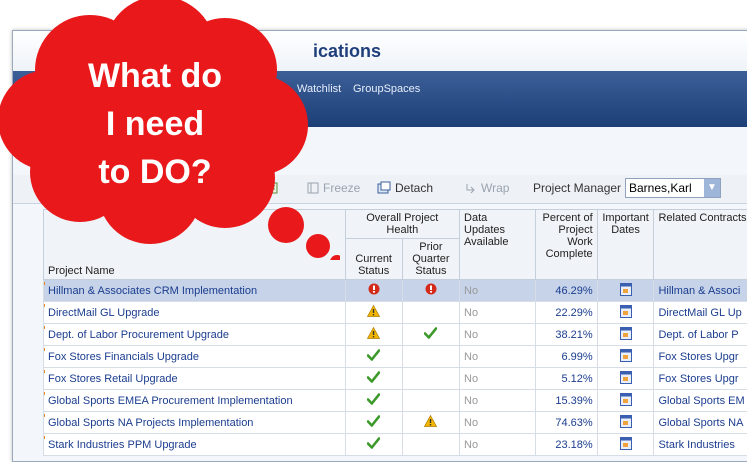 The height and width of the screenshot is (462, 747). What do you see at coordinates (20, 89) in the screenshot?
I see `nav-home-link: Ho` at bounding box center [20, 89].